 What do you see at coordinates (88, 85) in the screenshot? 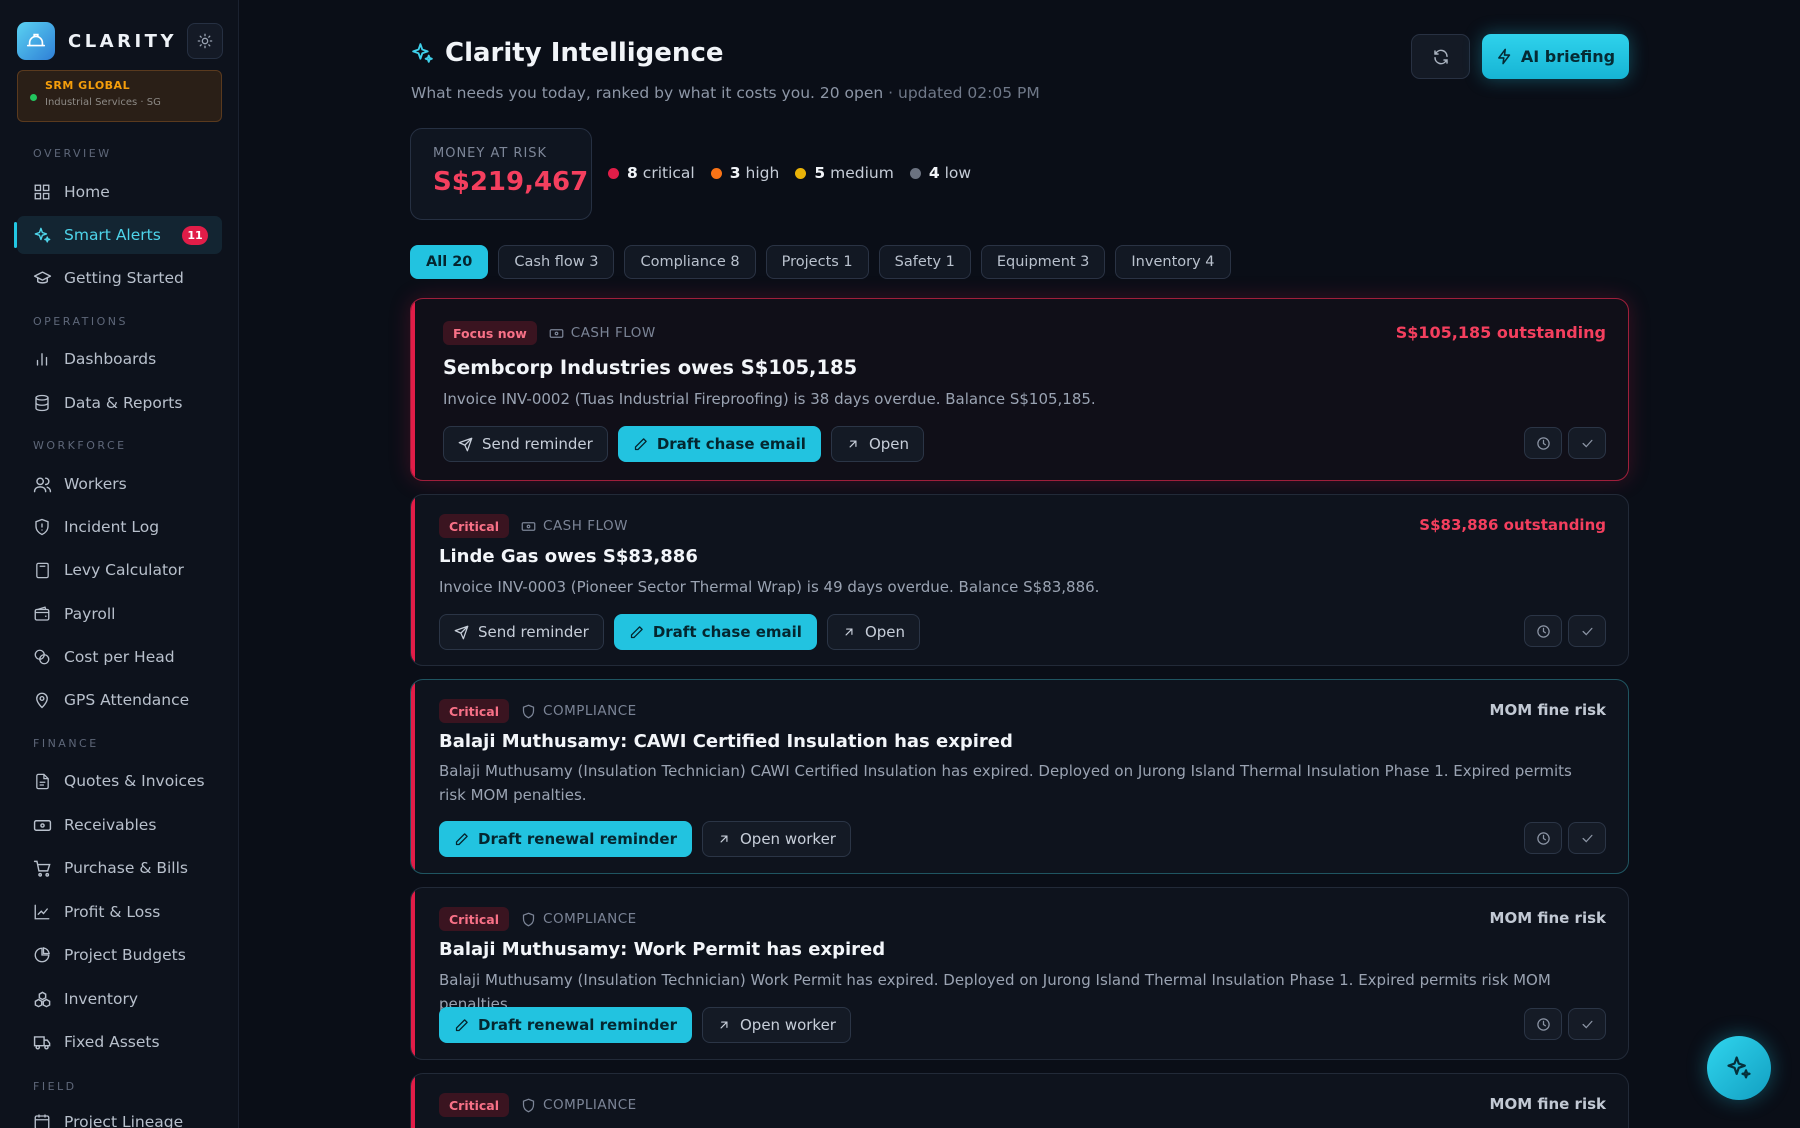
I see `org-name: SRM GLOBAL` at bounding box center [88, 85].